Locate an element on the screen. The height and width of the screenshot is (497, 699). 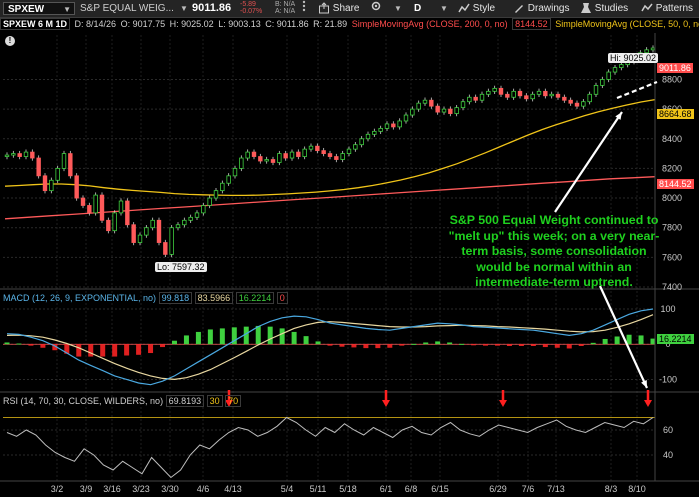
sma50-tag: 8664.68 is located at coordinates (675, 114).